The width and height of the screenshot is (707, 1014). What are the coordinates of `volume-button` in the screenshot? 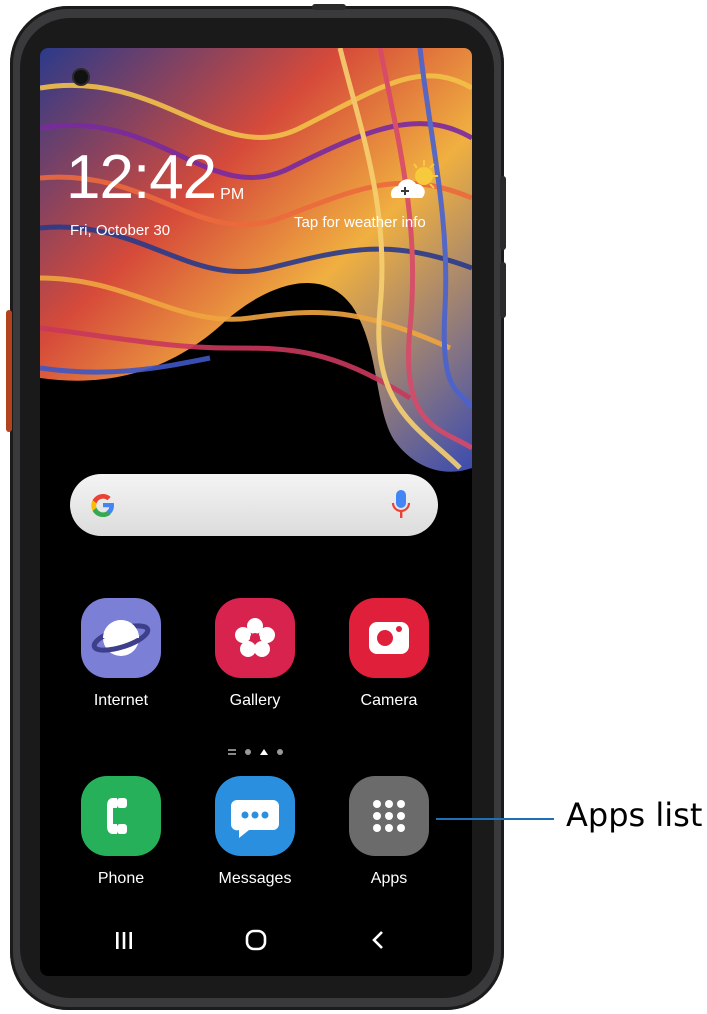 It's located at (503, 290).